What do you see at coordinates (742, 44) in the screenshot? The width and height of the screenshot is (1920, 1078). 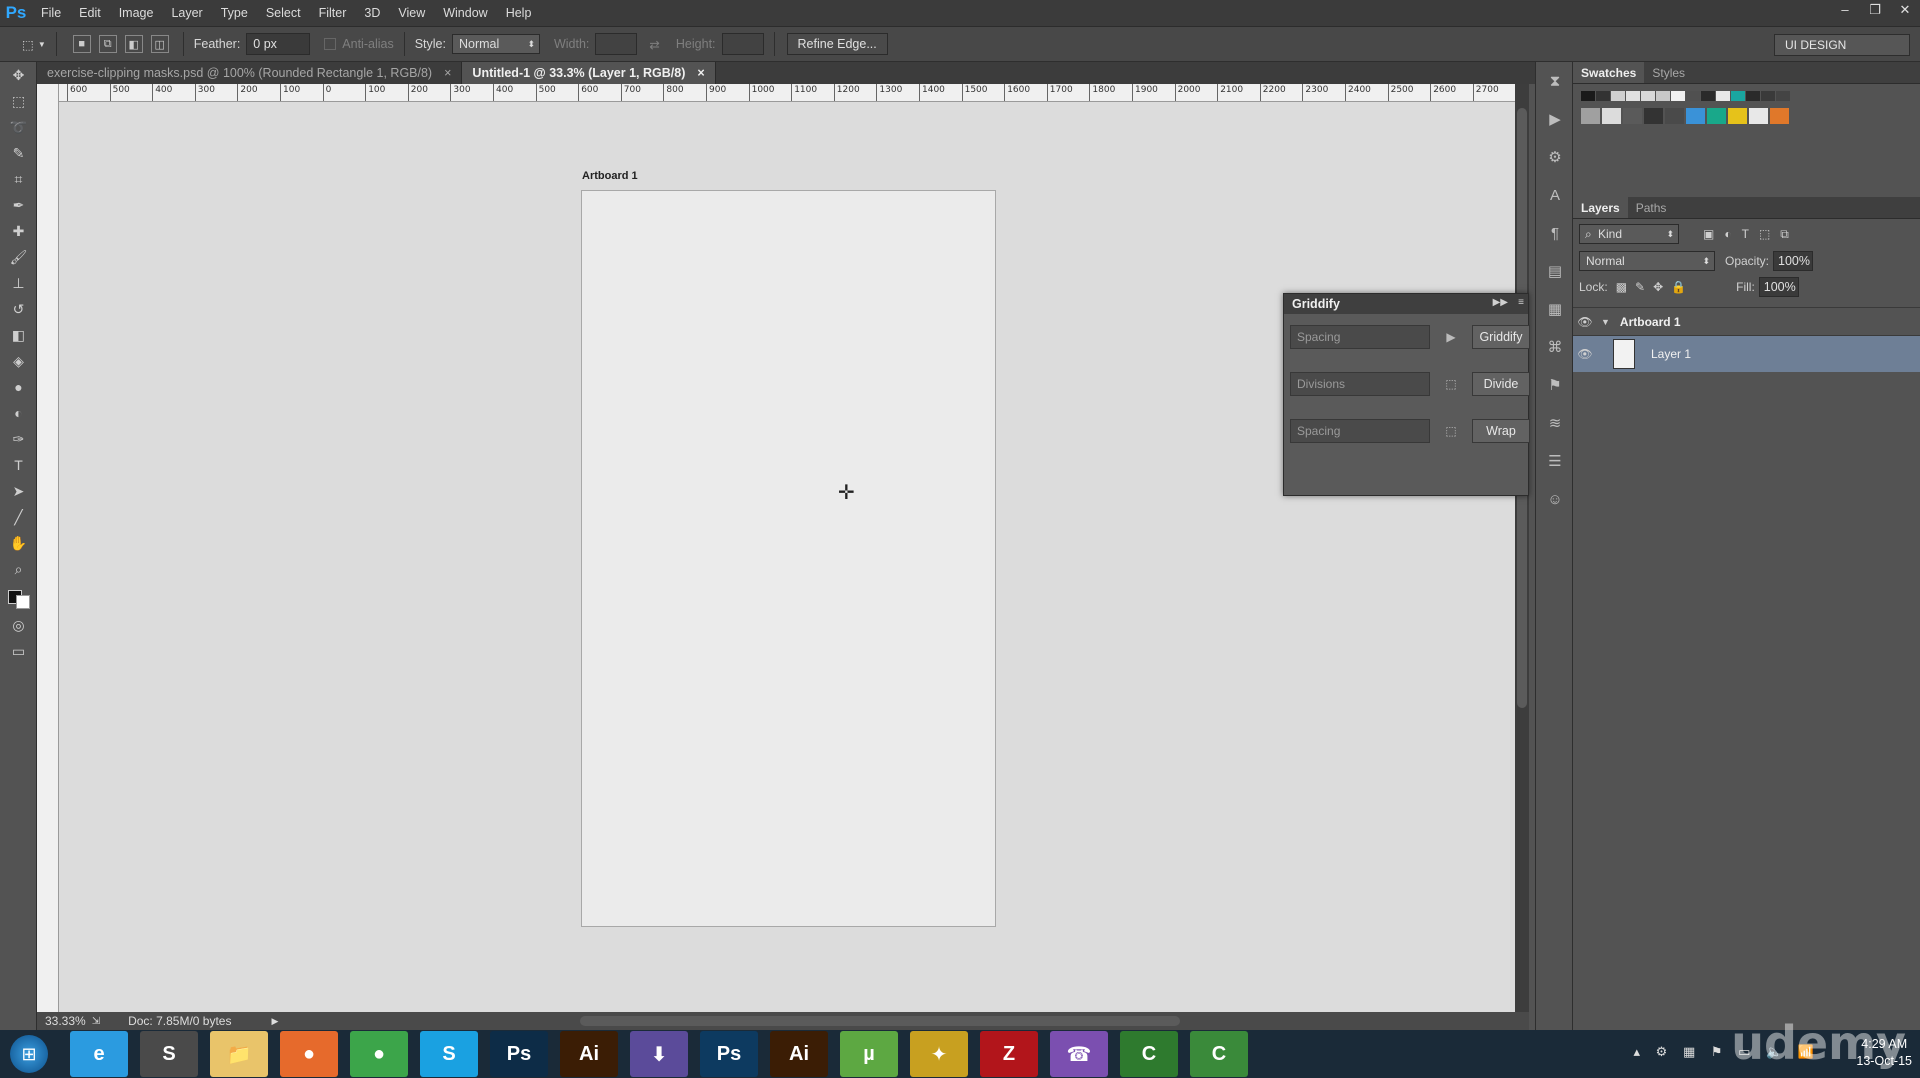 I see `height-input` at bounding box center [742, 44].